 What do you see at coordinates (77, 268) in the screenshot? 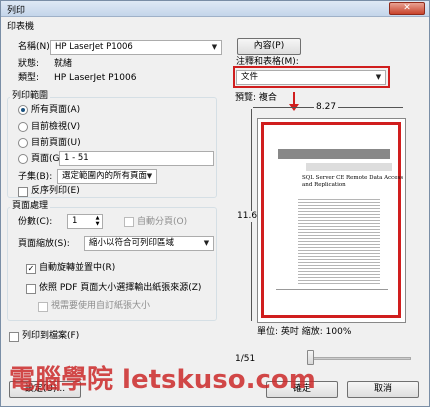
I see `auto-rotate-label: 自動旋轉並置中(R)` at bounding box center [77, 268].